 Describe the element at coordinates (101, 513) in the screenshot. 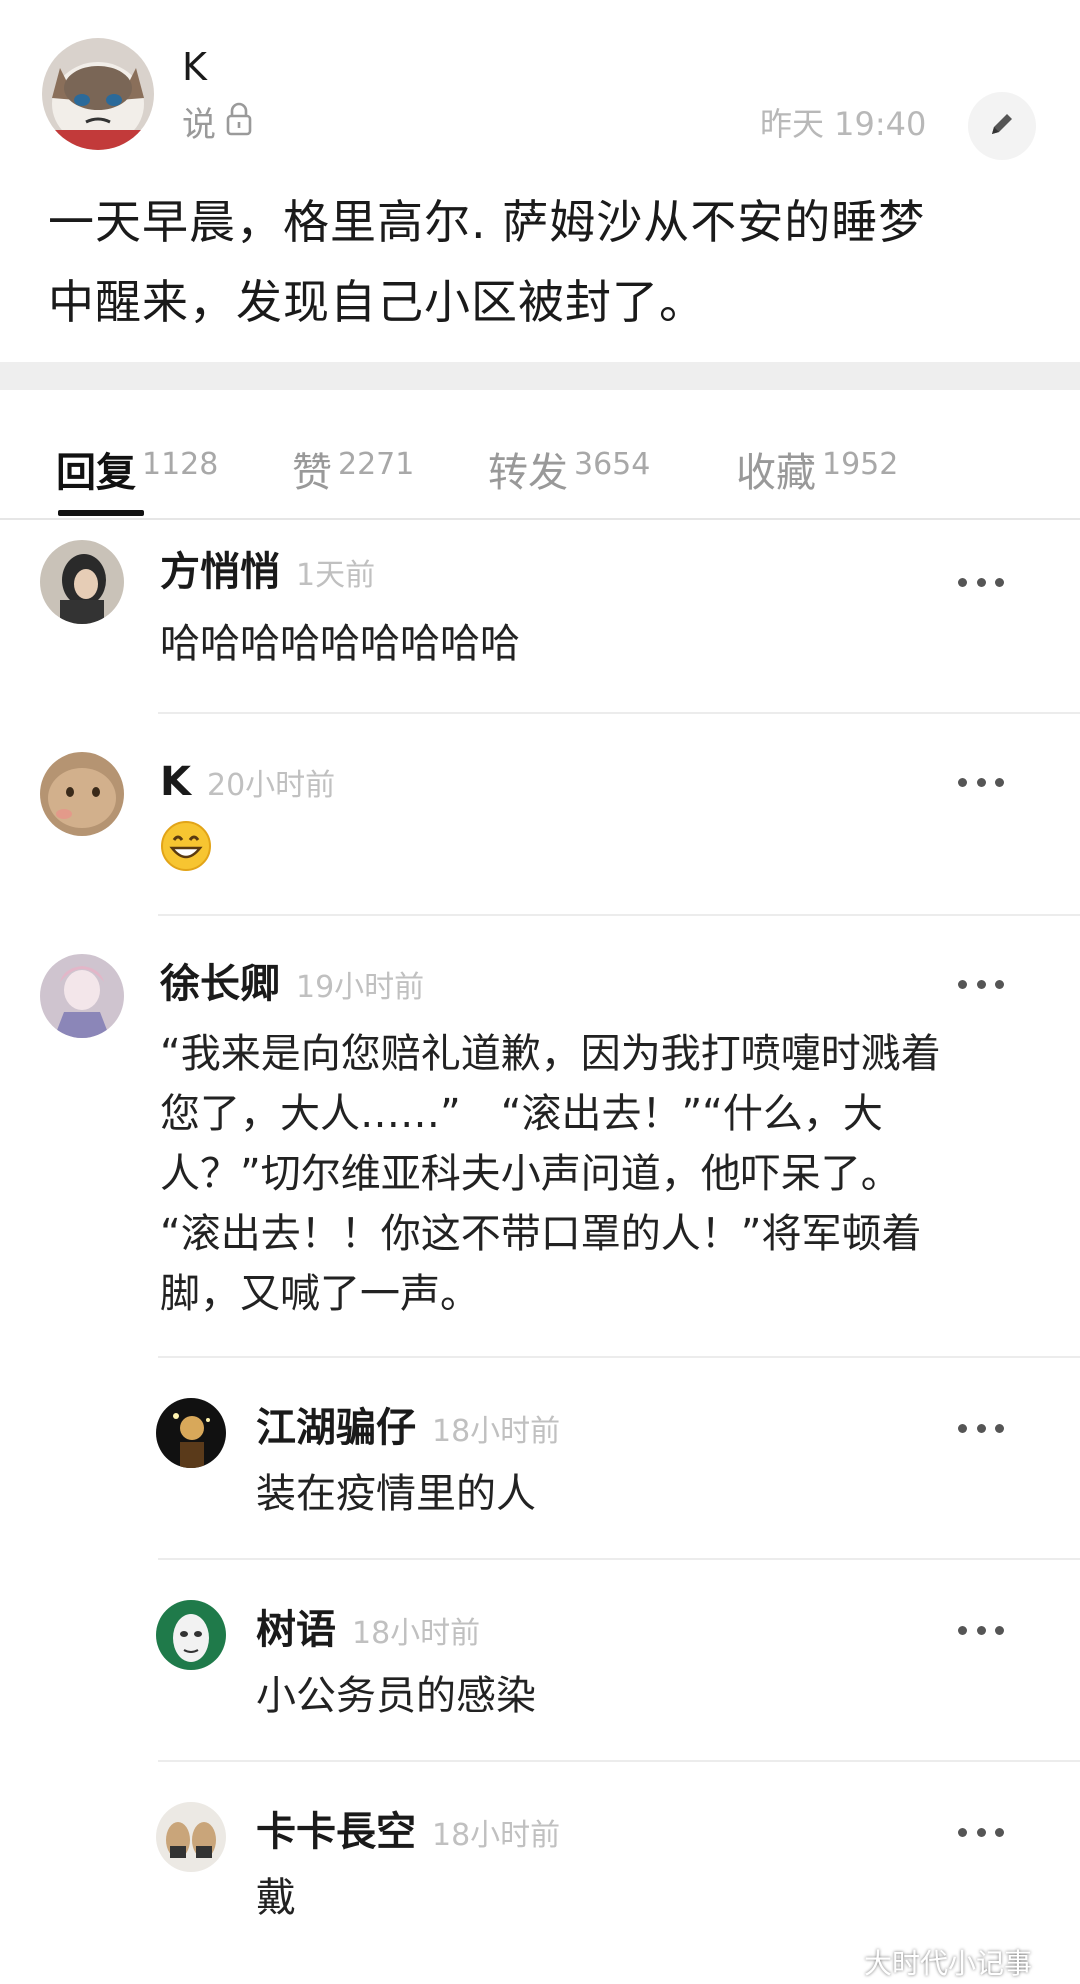

I see `active-tab-indicator` at that location.